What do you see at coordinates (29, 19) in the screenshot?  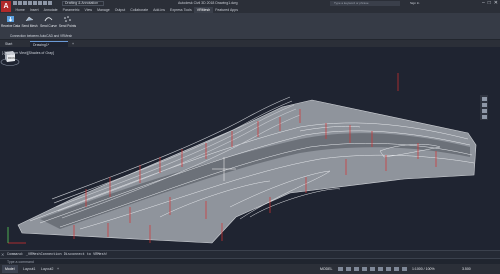 I see `send-mesh-icon` at bounding box center [29, 19].